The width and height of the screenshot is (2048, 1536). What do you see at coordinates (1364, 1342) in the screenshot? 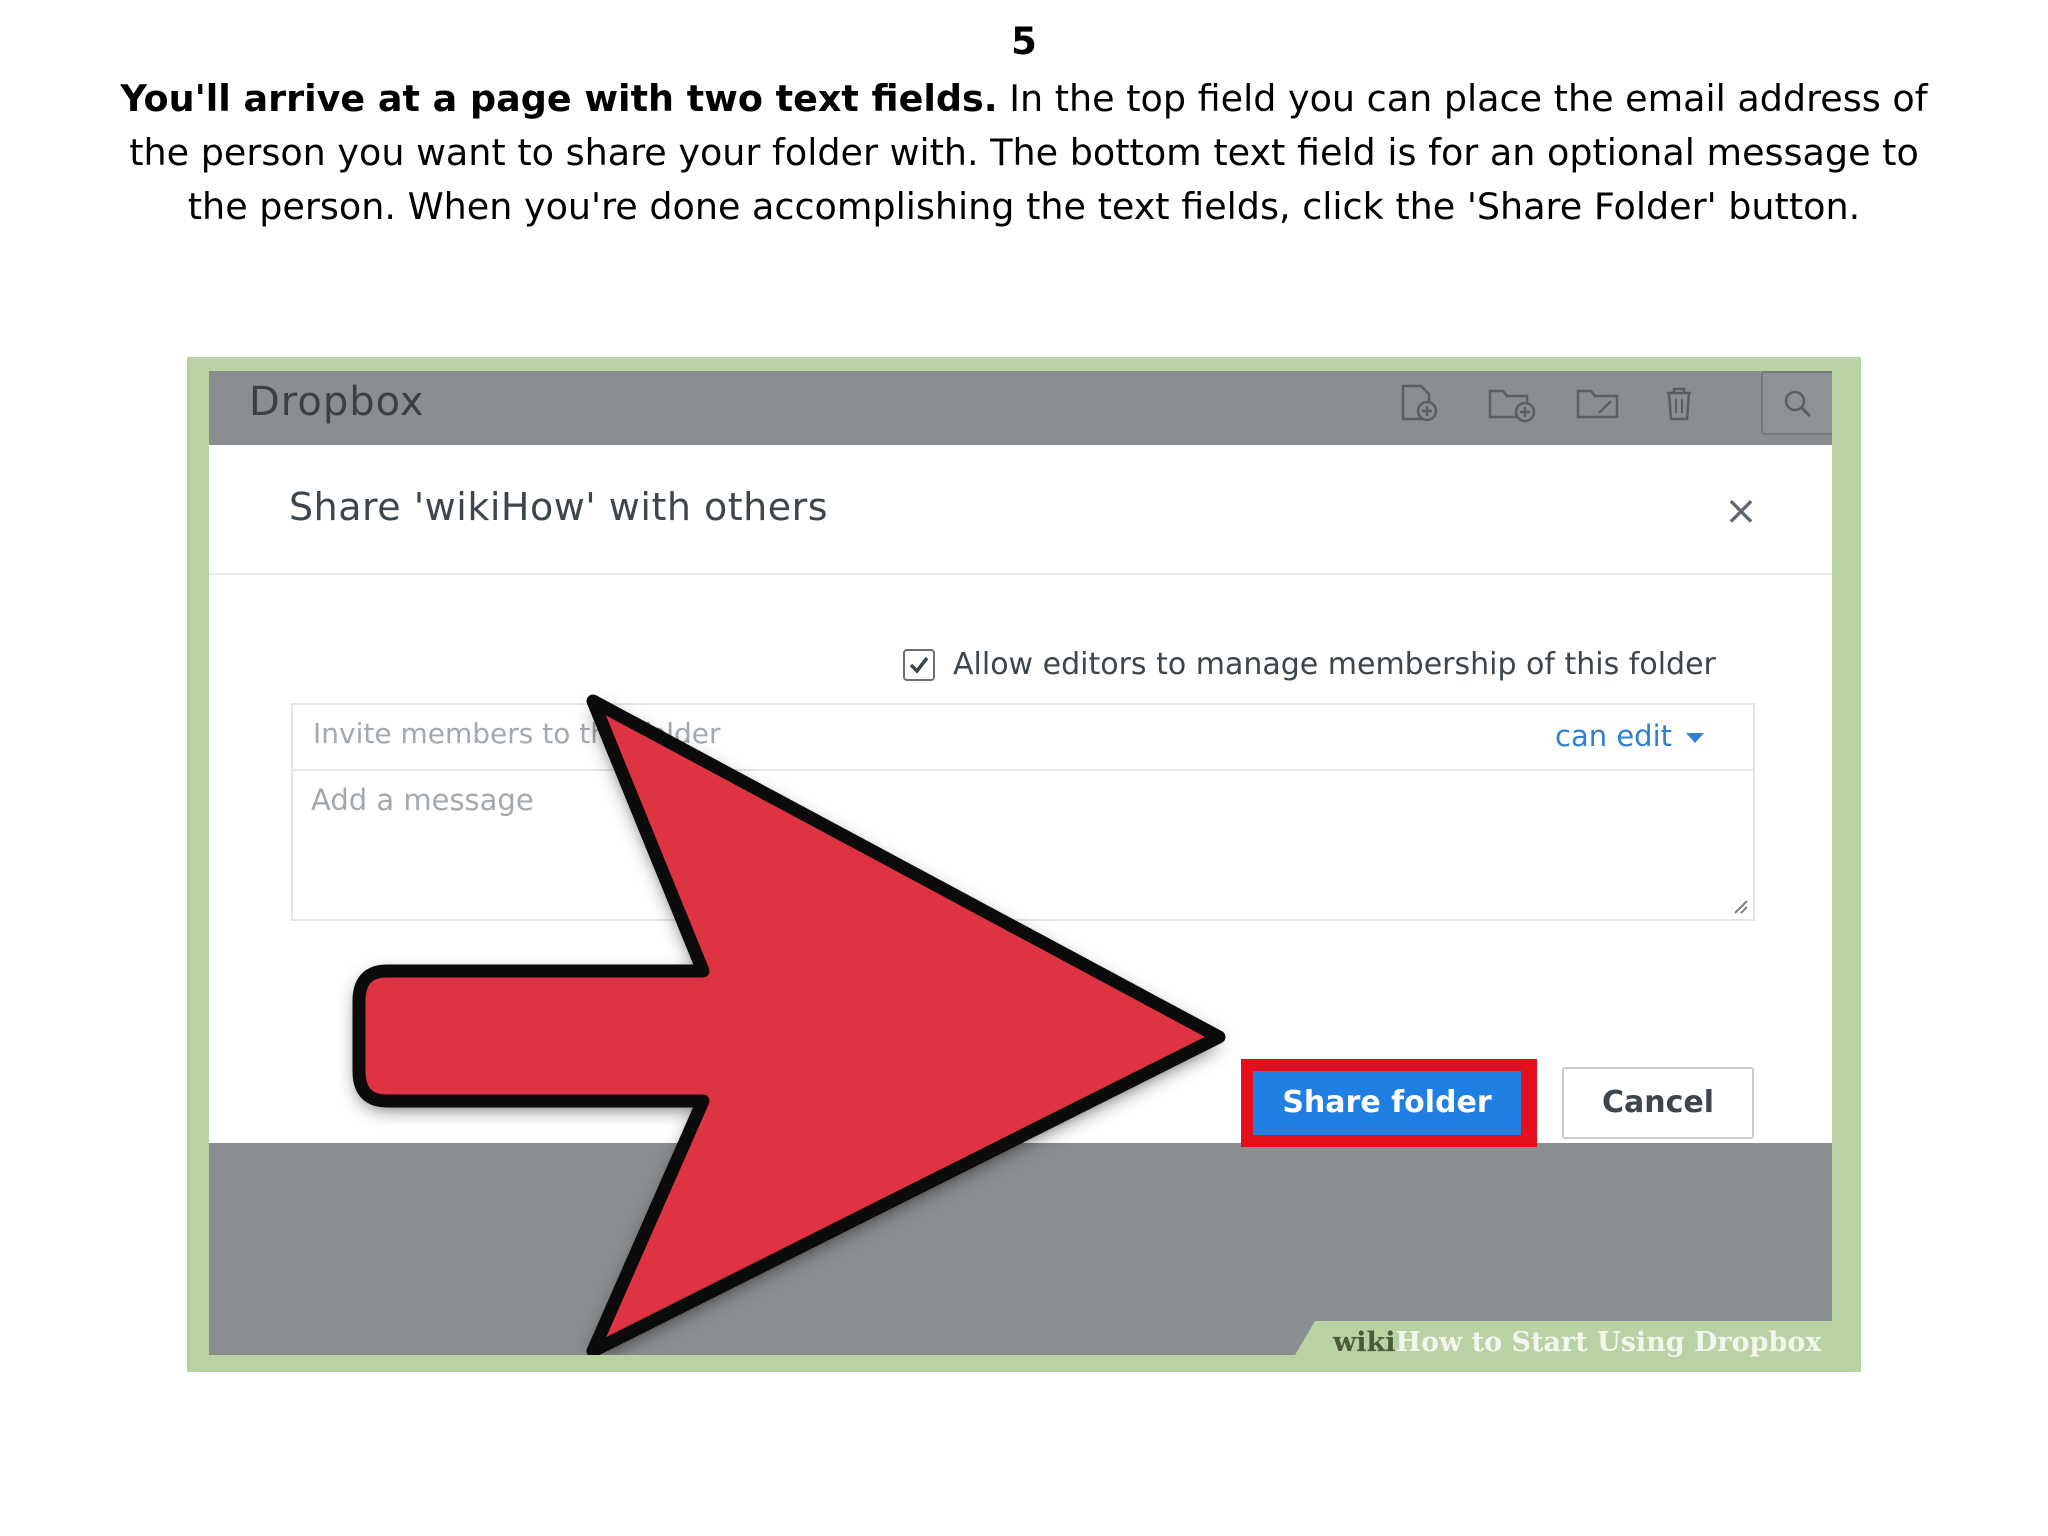
I see `watermark-wiki: wiki` at bounding box center [1364, 1342].